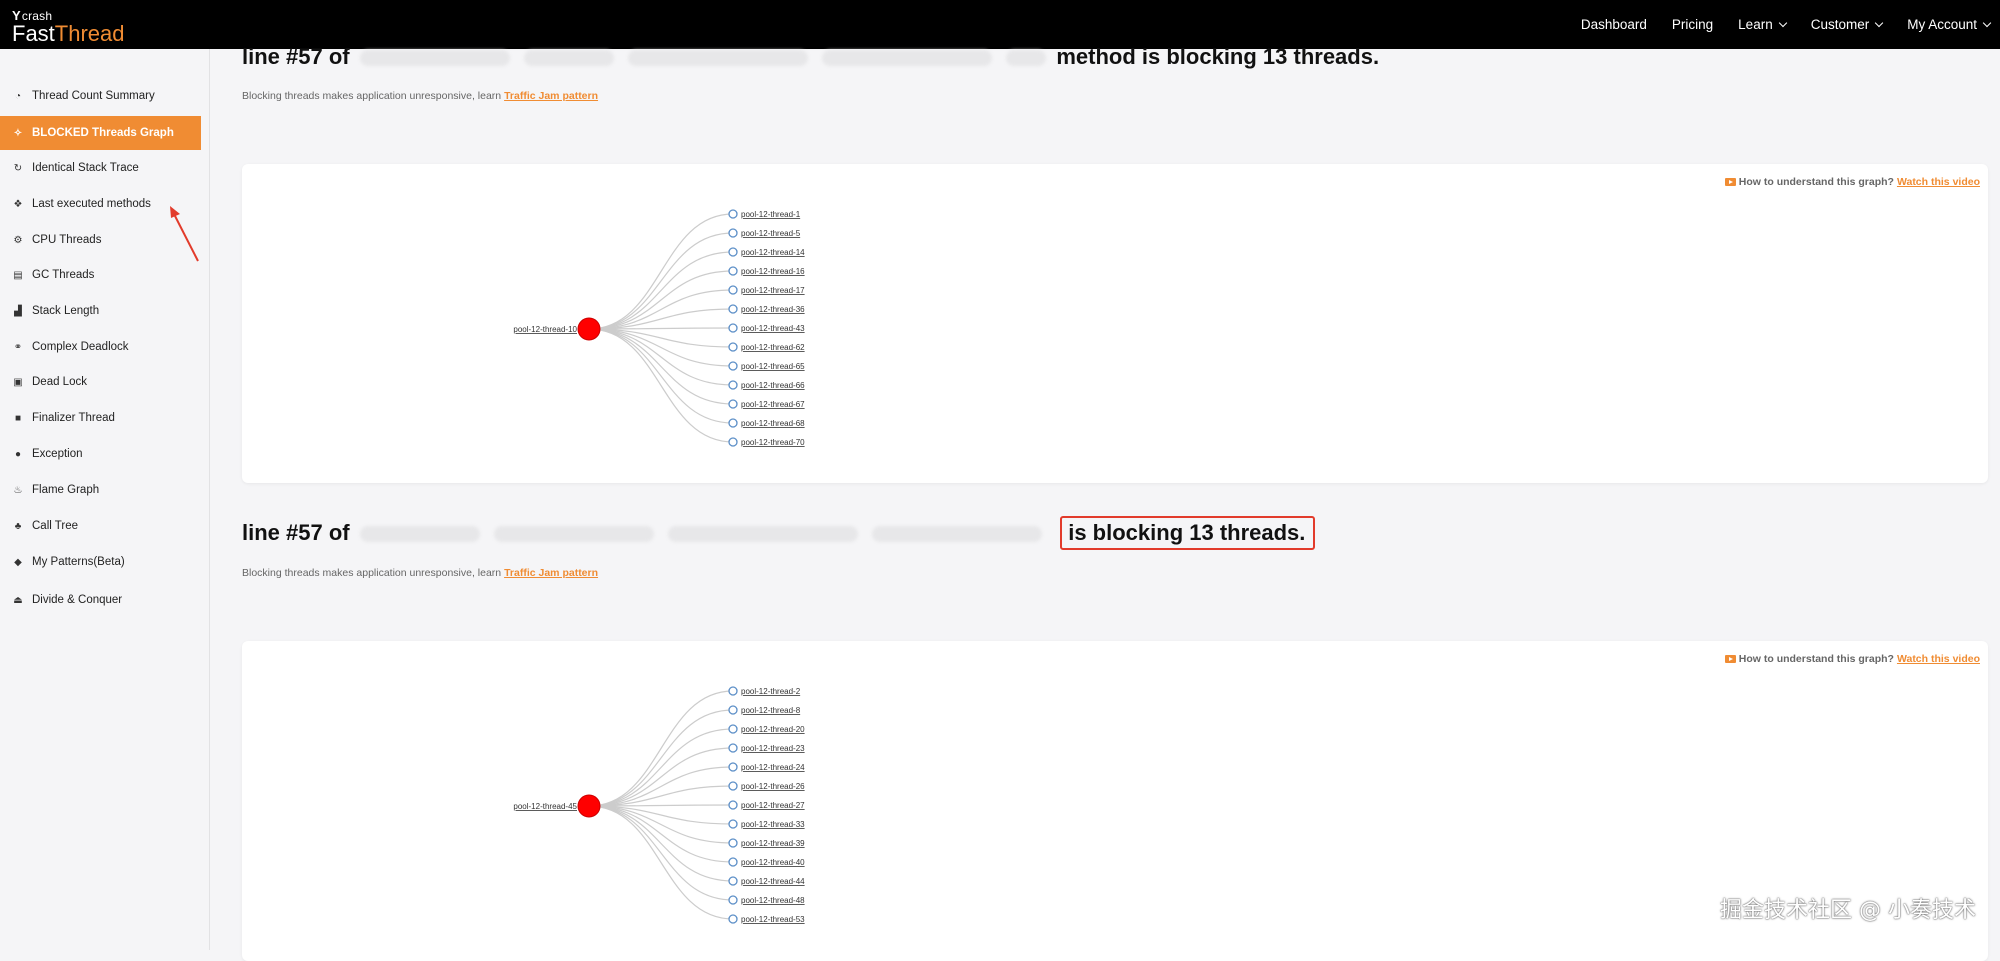  Describe the element at coordinates (773, 290) in the screenshot. I see `blocked-thread-label: pool-12-thread-17` at that location.